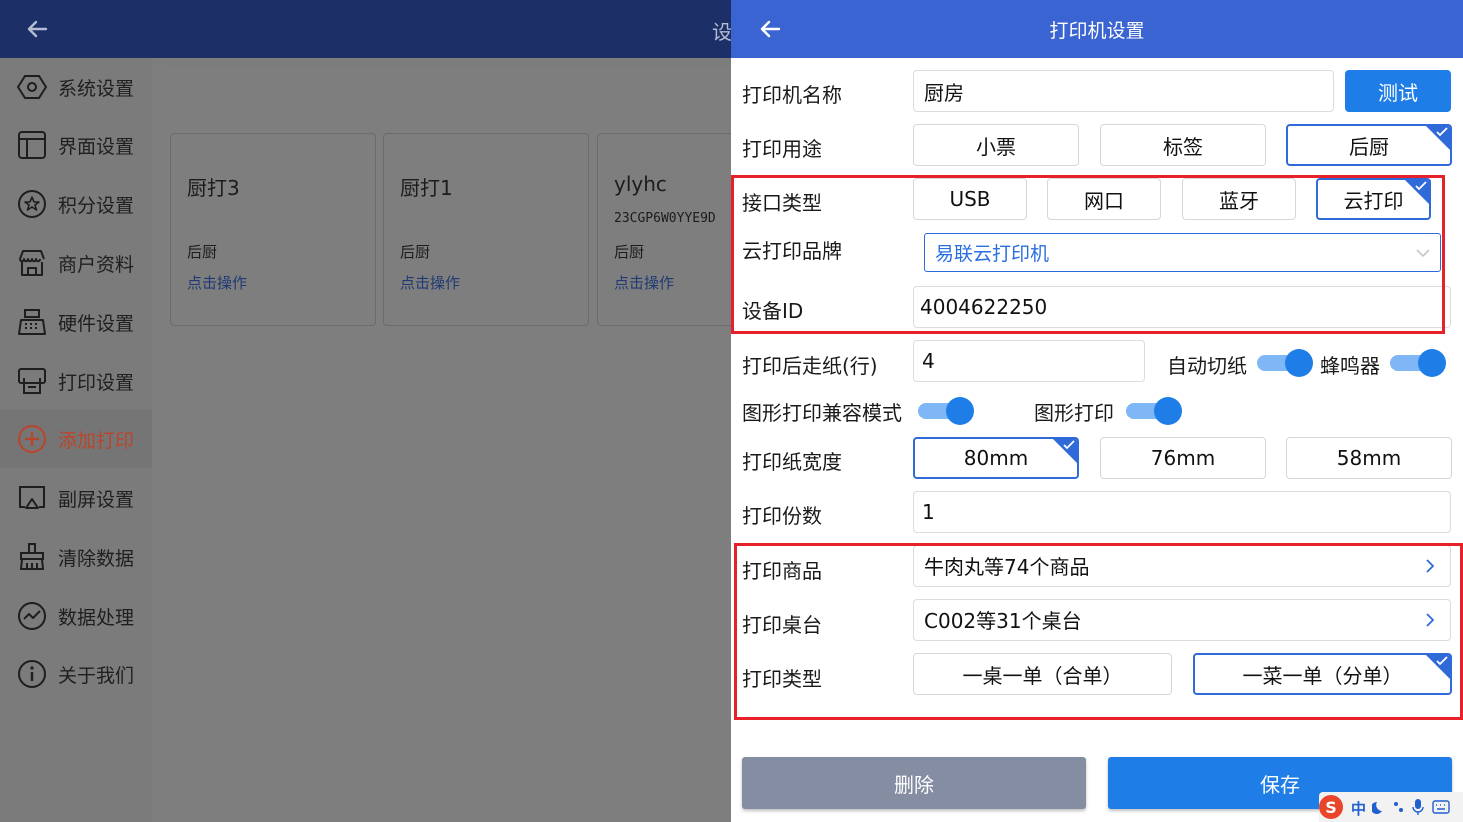 This screenshot has width=1463, height=822. What do you see at coordinates (1418, 363) in the screenshot?
I see `buzzer-toggle` at bounding box center [1418, 363].